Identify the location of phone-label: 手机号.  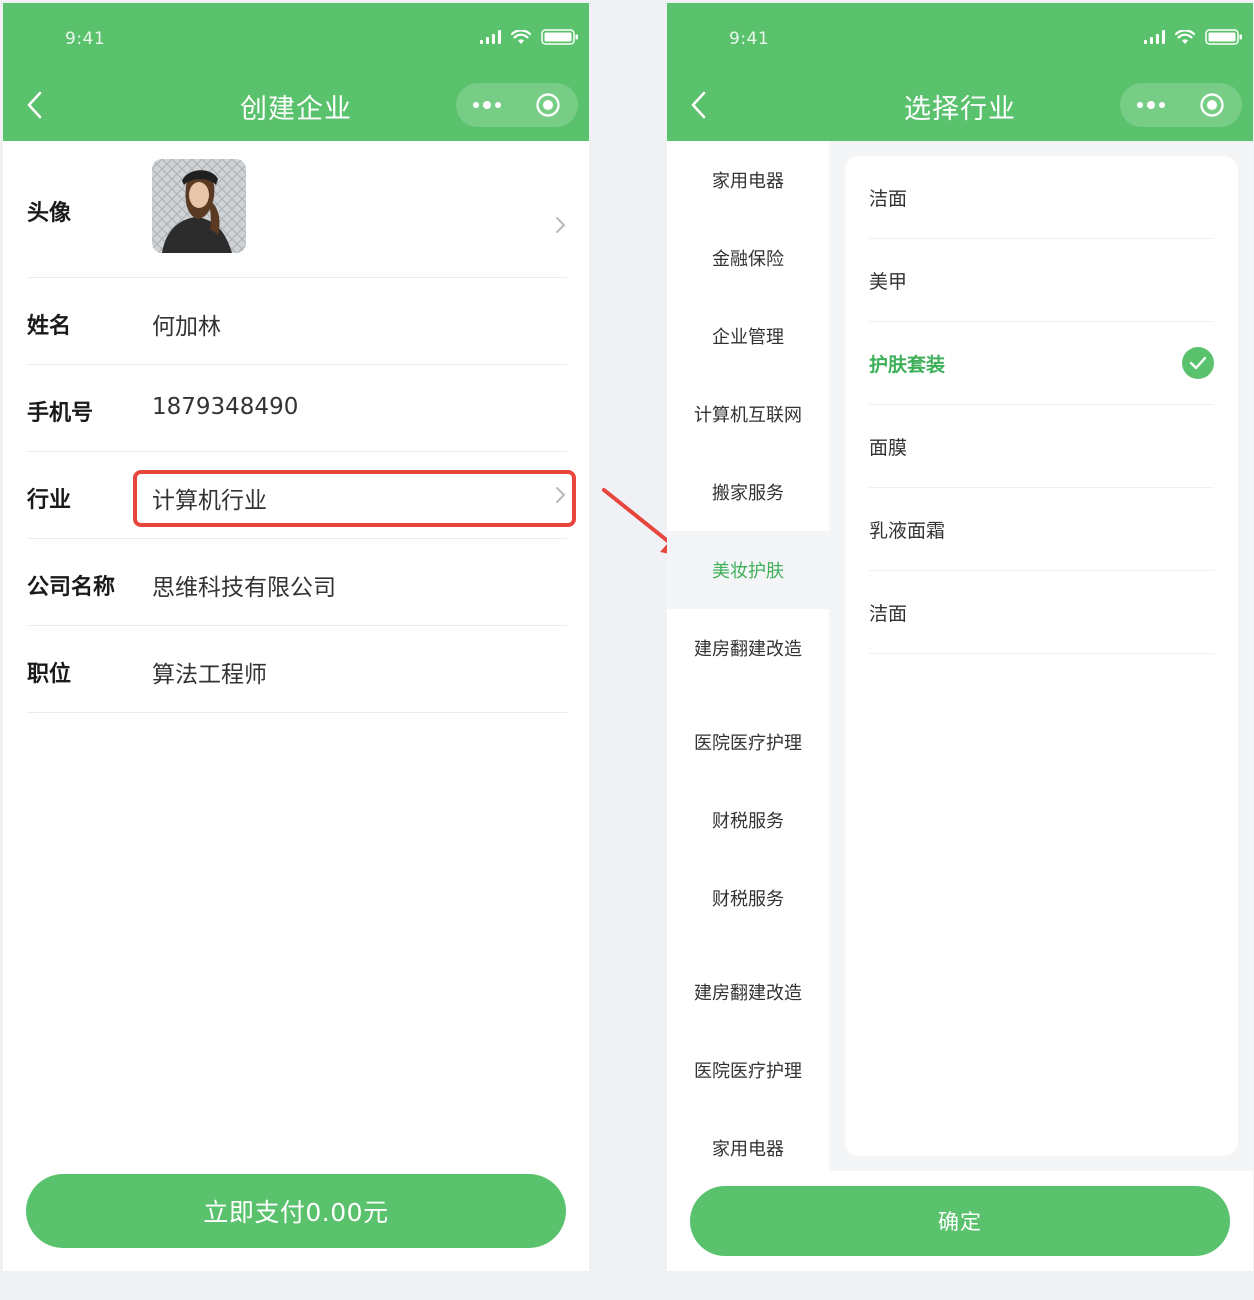
(60, 413).